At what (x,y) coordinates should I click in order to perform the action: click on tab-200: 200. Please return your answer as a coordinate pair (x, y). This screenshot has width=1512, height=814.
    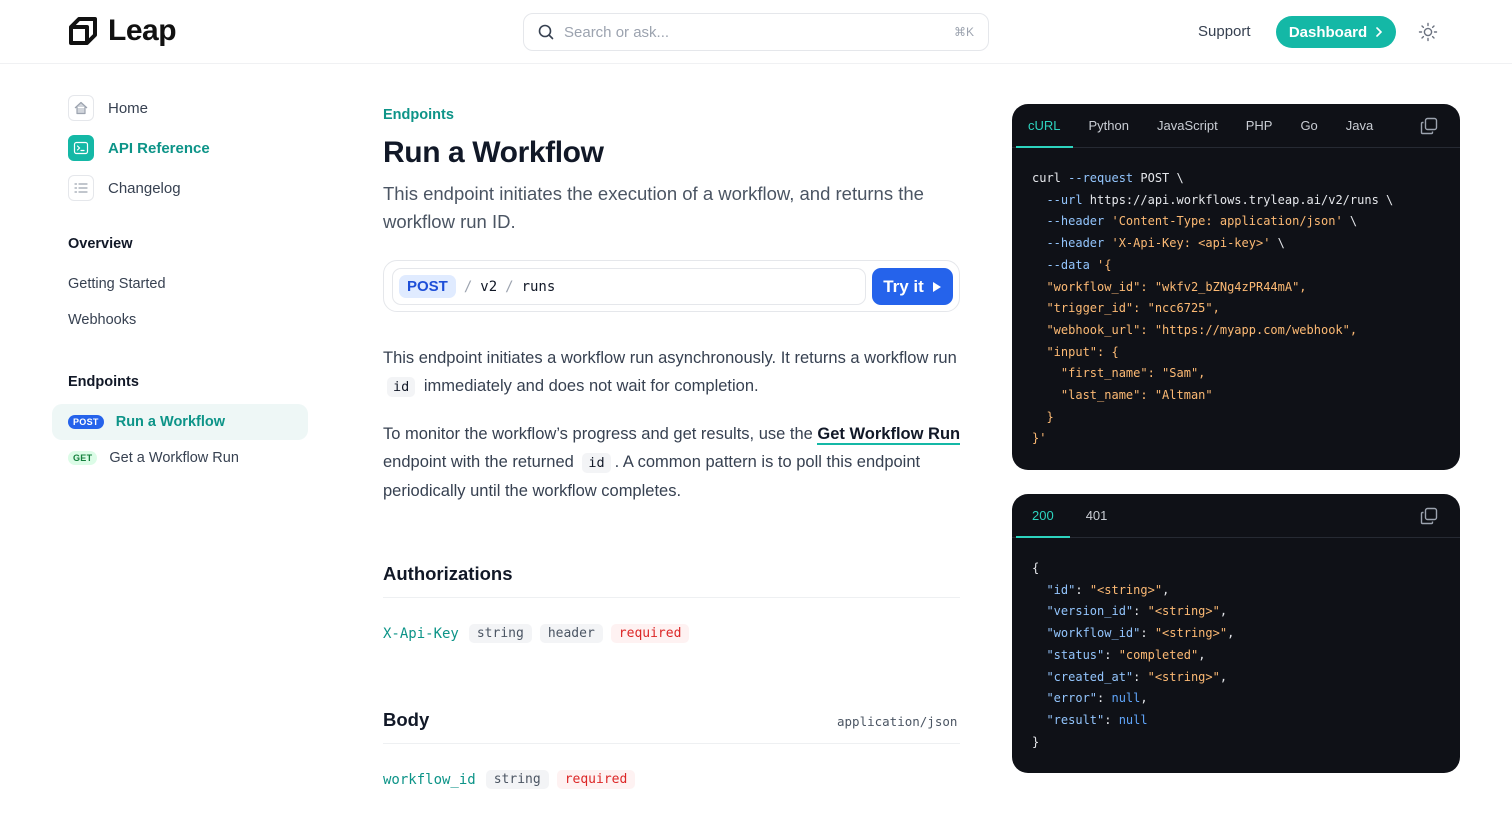
    Looking at the image, I should click on (1043, 516).